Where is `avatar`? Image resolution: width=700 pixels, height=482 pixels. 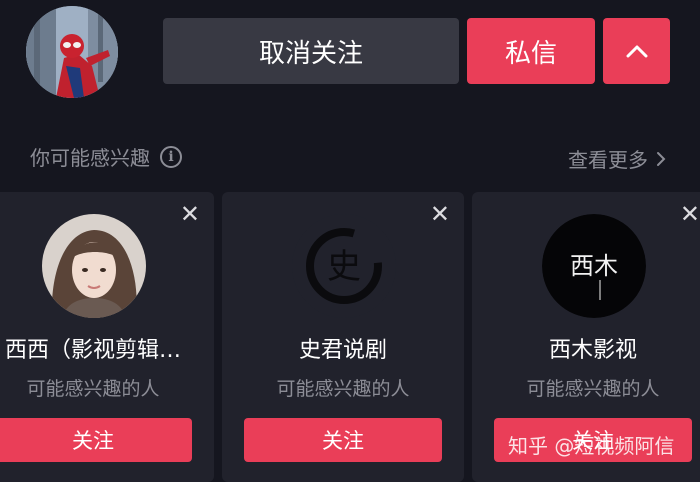
avatar is located at coordinates (94, 266).